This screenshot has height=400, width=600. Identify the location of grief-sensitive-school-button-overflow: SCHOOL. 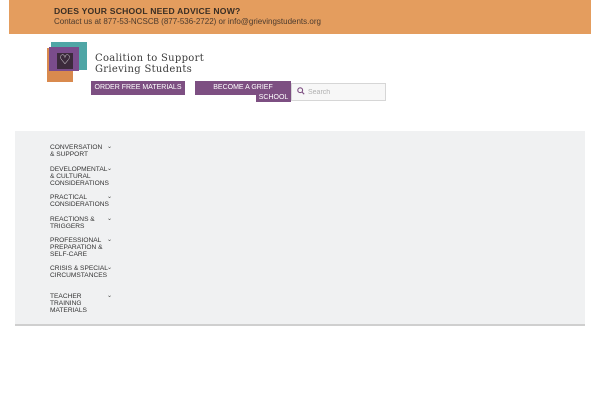
(273, 97).